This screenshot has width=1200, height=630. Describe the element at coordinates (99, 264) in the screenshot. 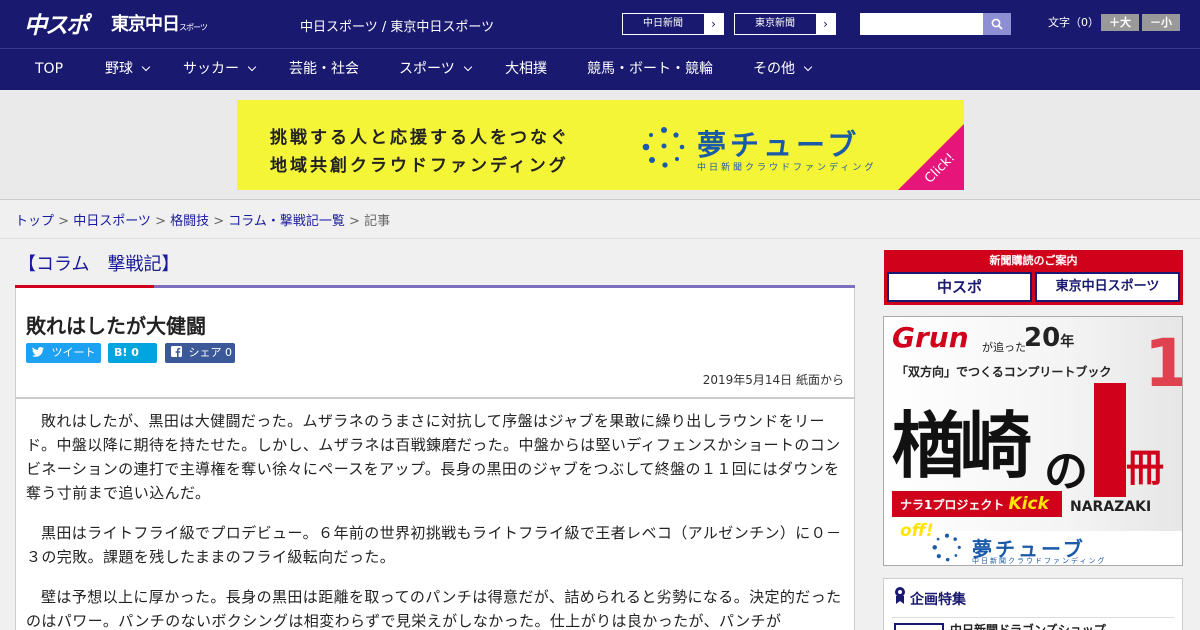

I see `column-title: 【コラム 撃戦記】` at that location.